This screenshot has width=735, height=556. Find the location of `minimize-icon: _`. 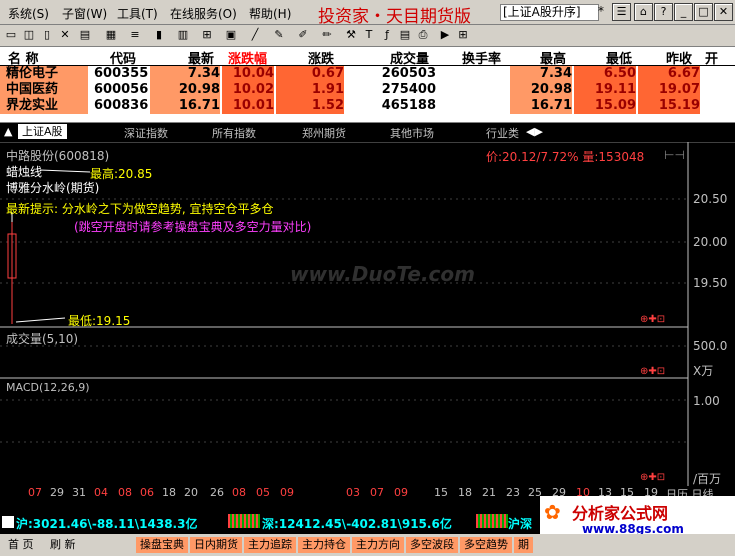

minimize-icon: _ is located at coordinates (683, 12).